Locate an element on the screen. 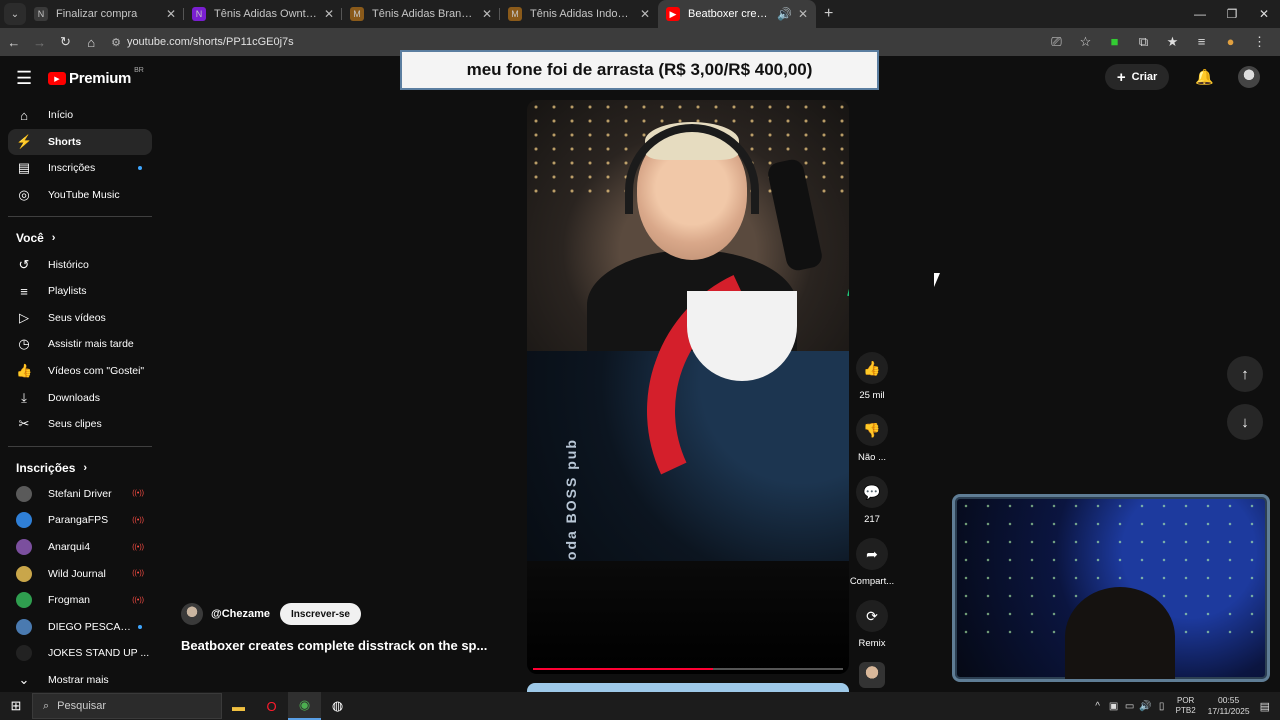  battery-icon: ▯ is located at coordinates (1162, 706).